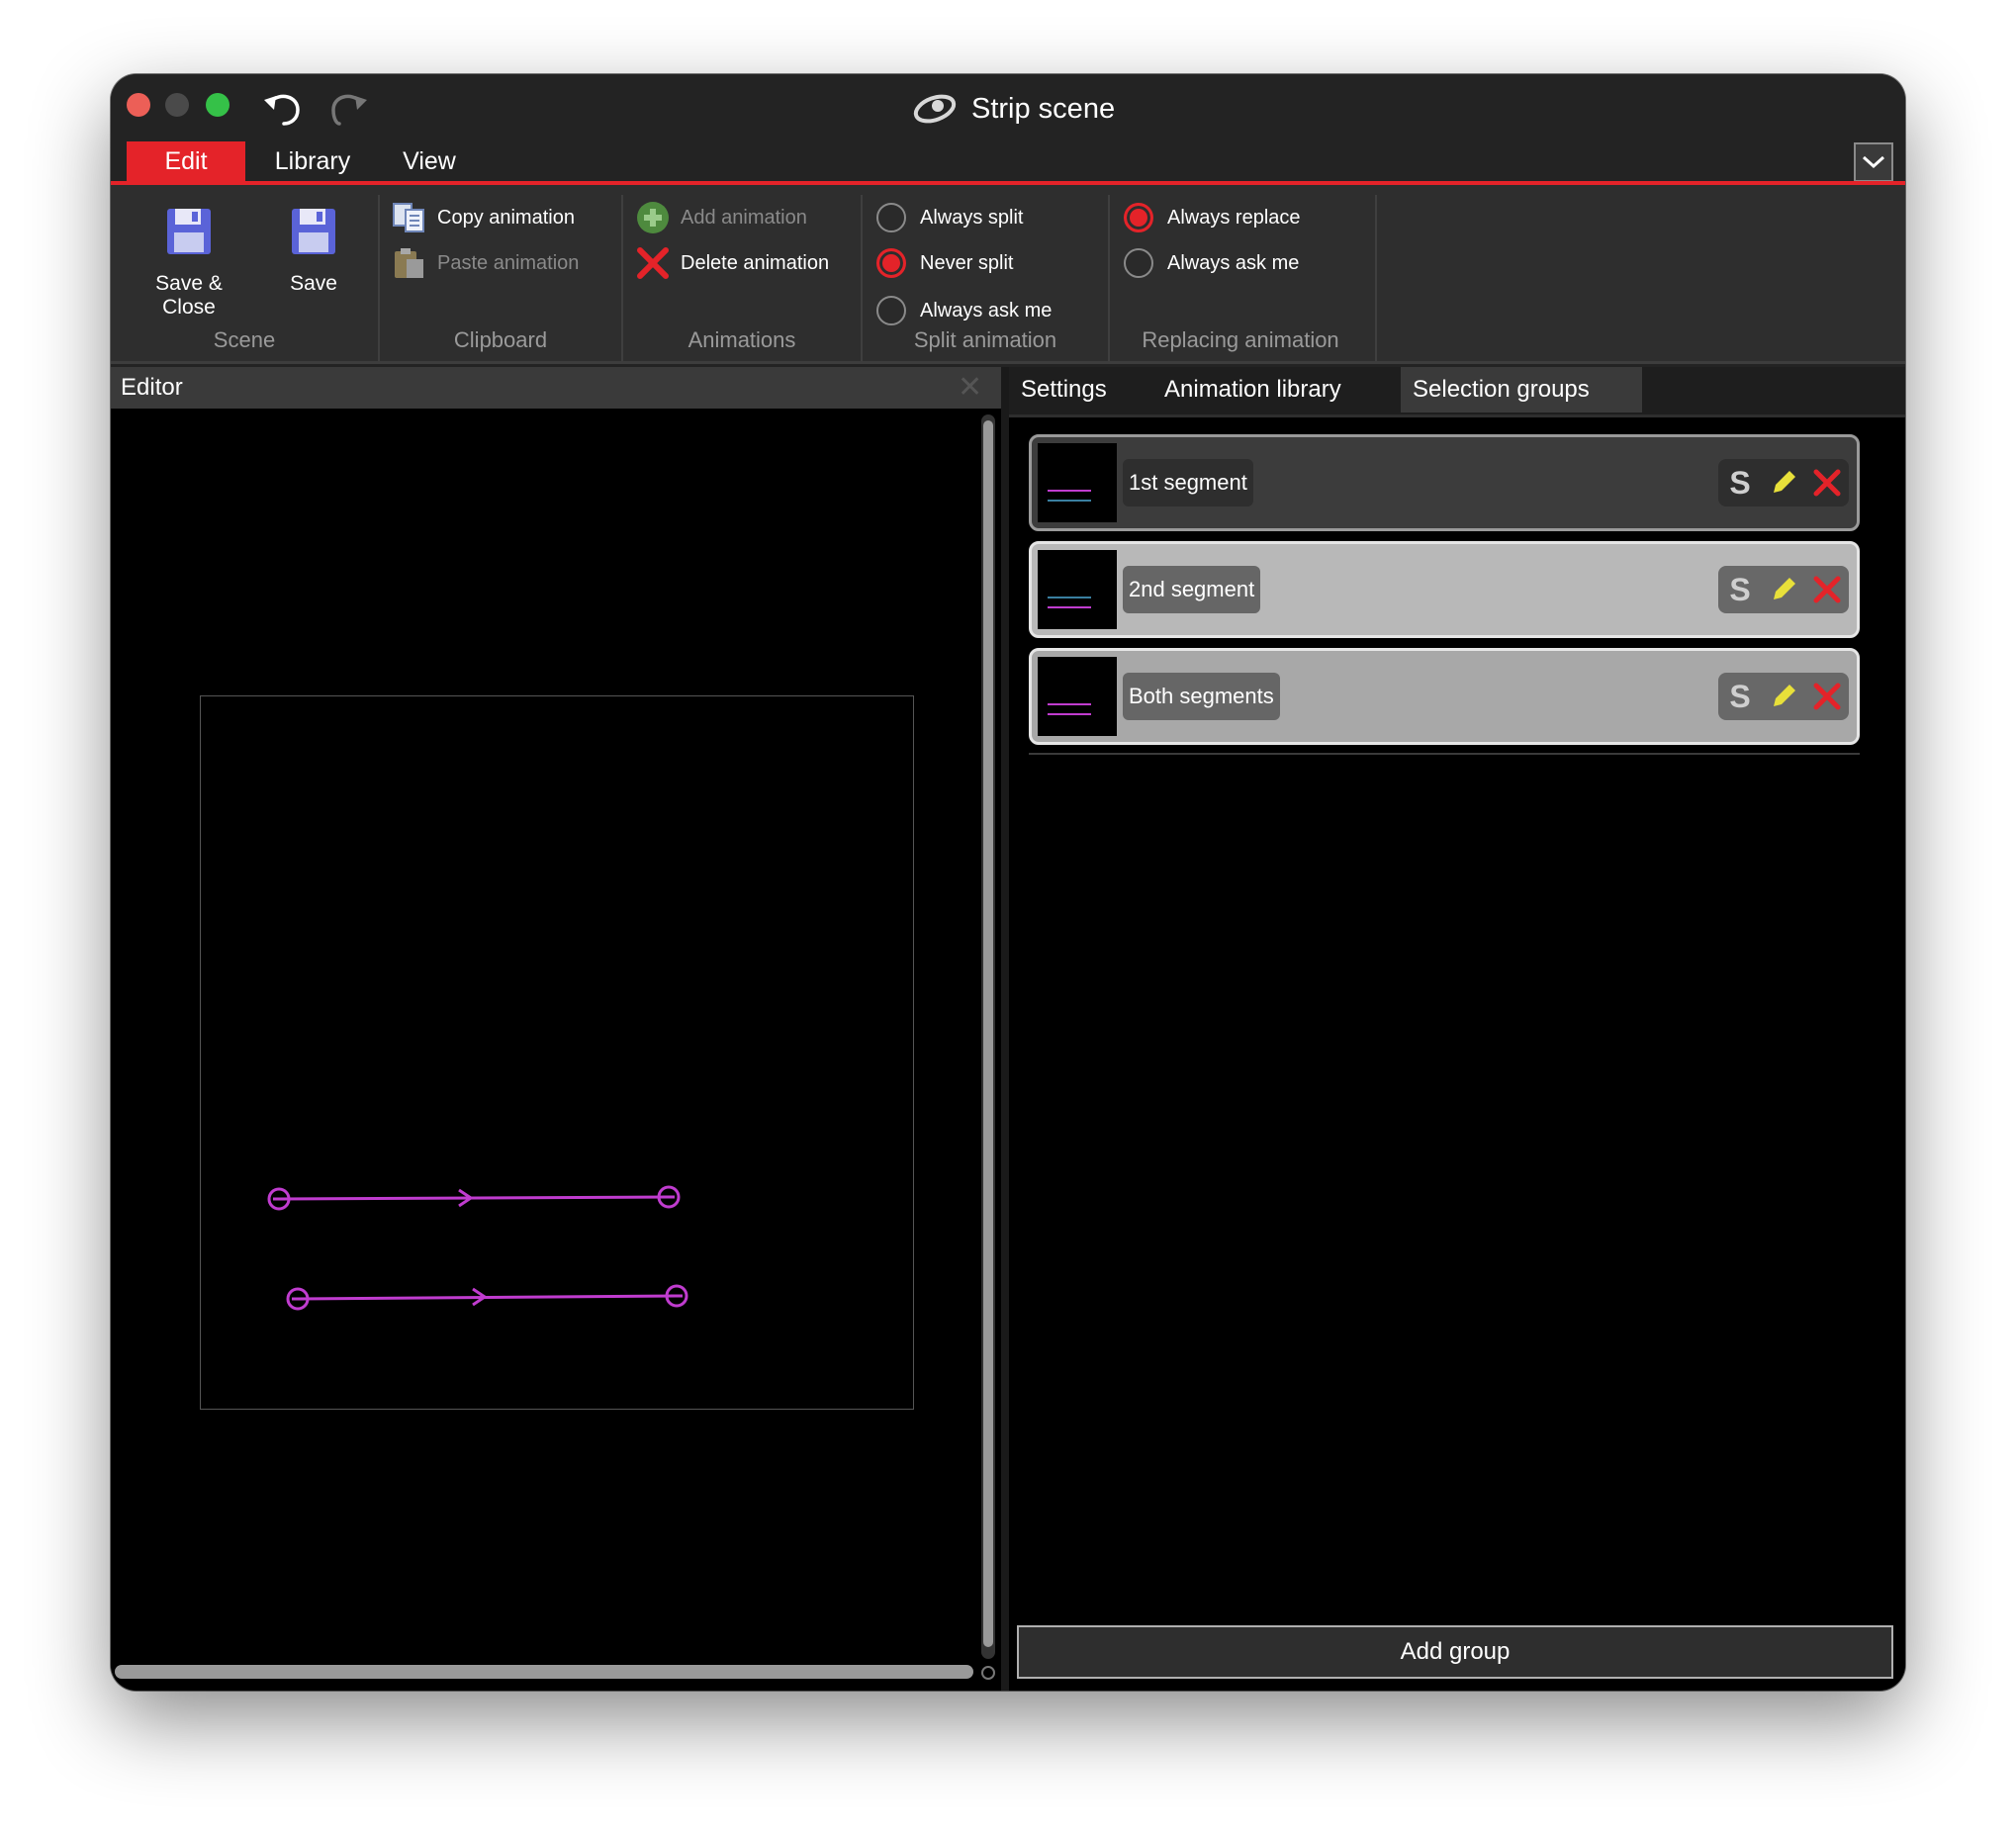 The width and height of the screenshot is (2016, 1838). What do you see at coordinates (1444, 482) in the screenshot?
I see `selection-group-item: 1st segment S` at bounding box center [1444, 482].